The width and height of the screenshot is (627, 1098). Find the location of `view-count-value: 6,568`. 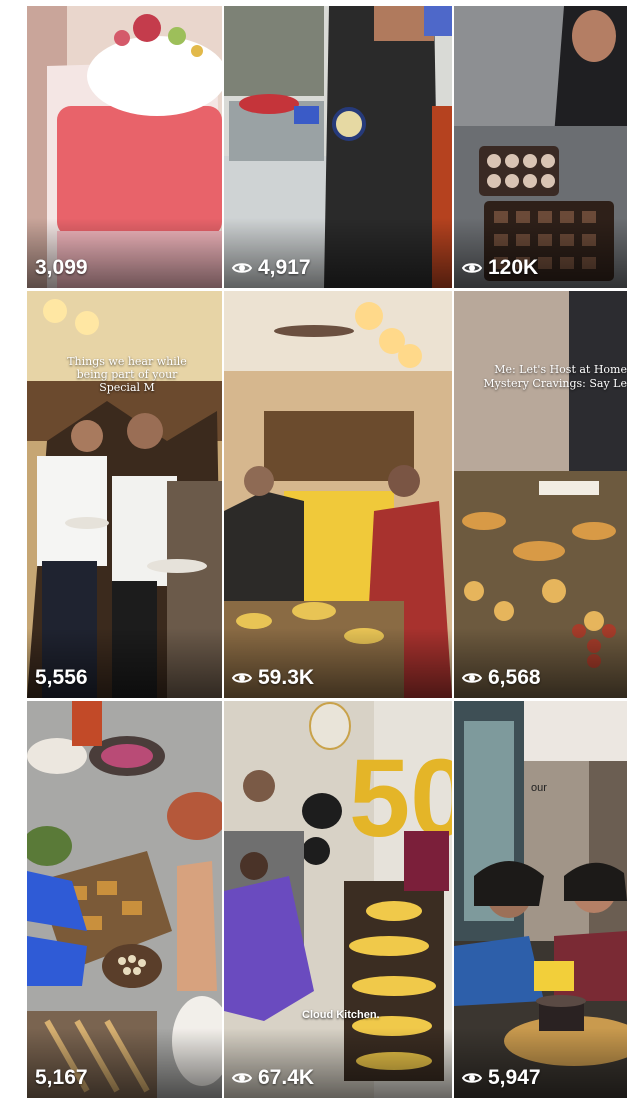

view-count-value: 6,568 is located at coordinates (514, 677).